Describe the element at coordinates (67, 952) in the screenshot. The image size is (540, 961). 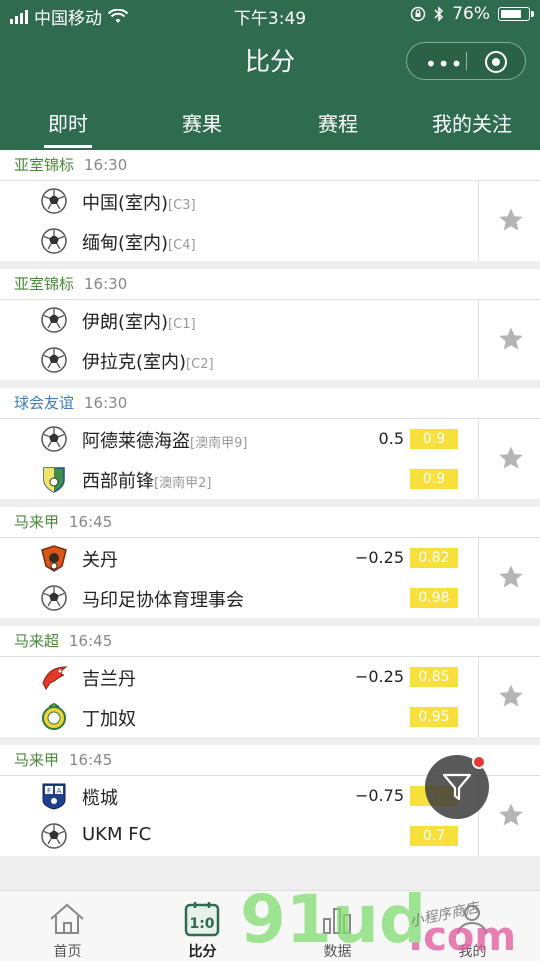
I see `nav-home-label: 首页` at that location.